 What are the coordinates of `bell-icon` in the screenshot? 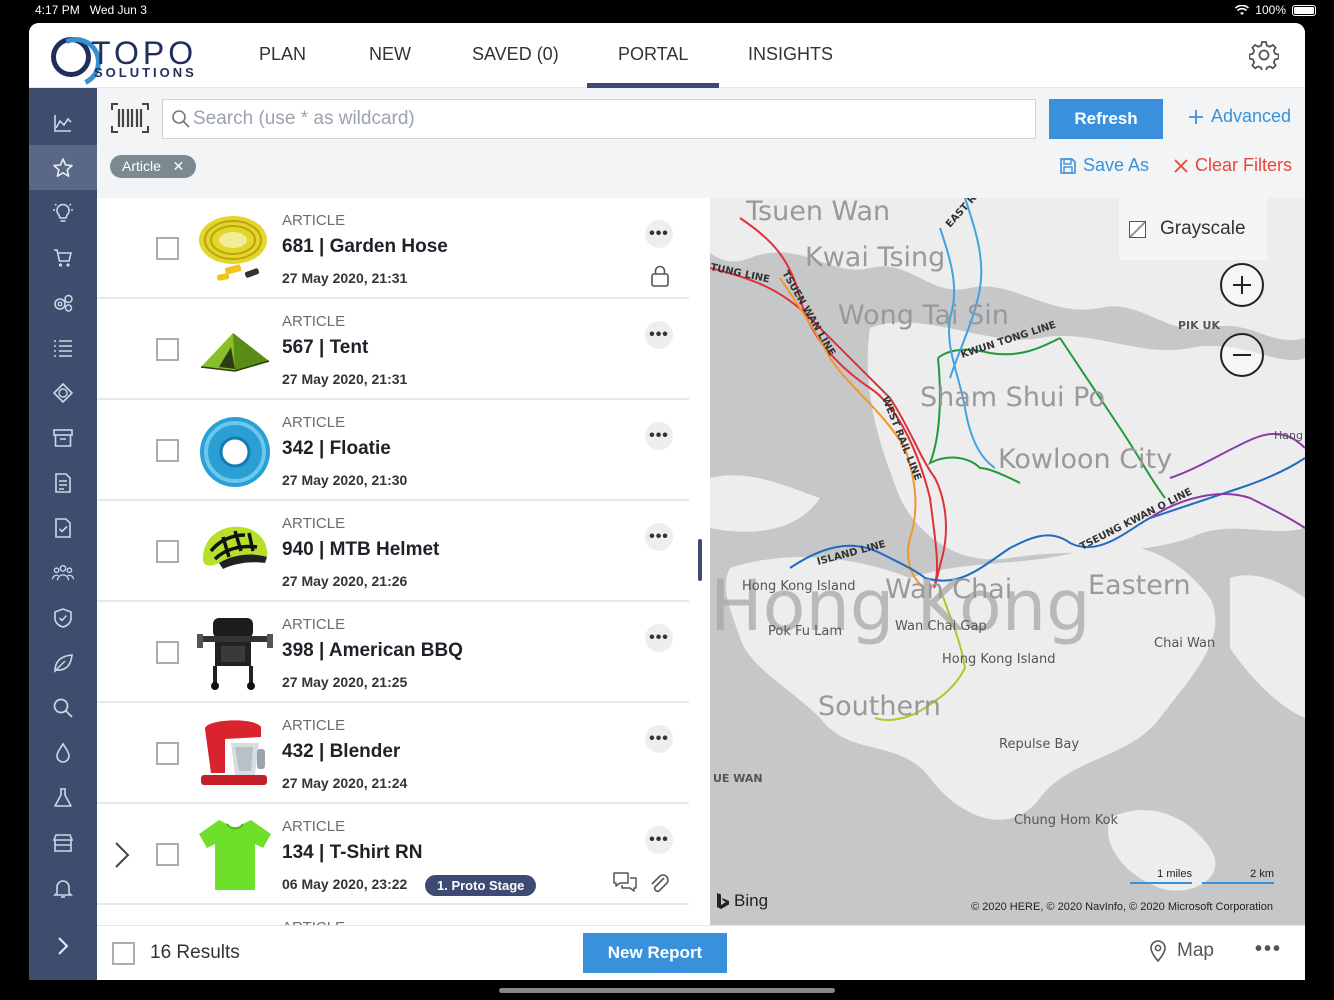 It's located at (63, 887).